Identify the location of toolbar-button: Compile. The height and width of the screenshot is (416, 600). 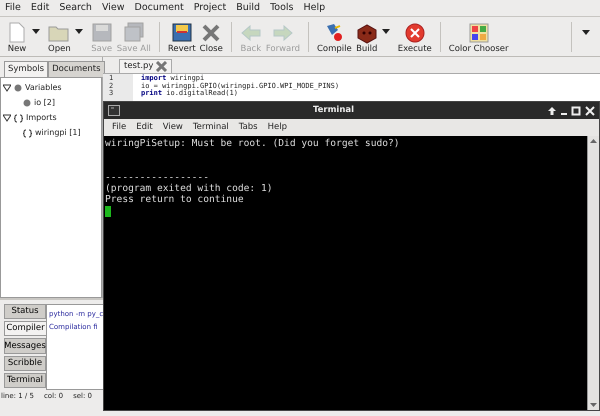
(334, 37).